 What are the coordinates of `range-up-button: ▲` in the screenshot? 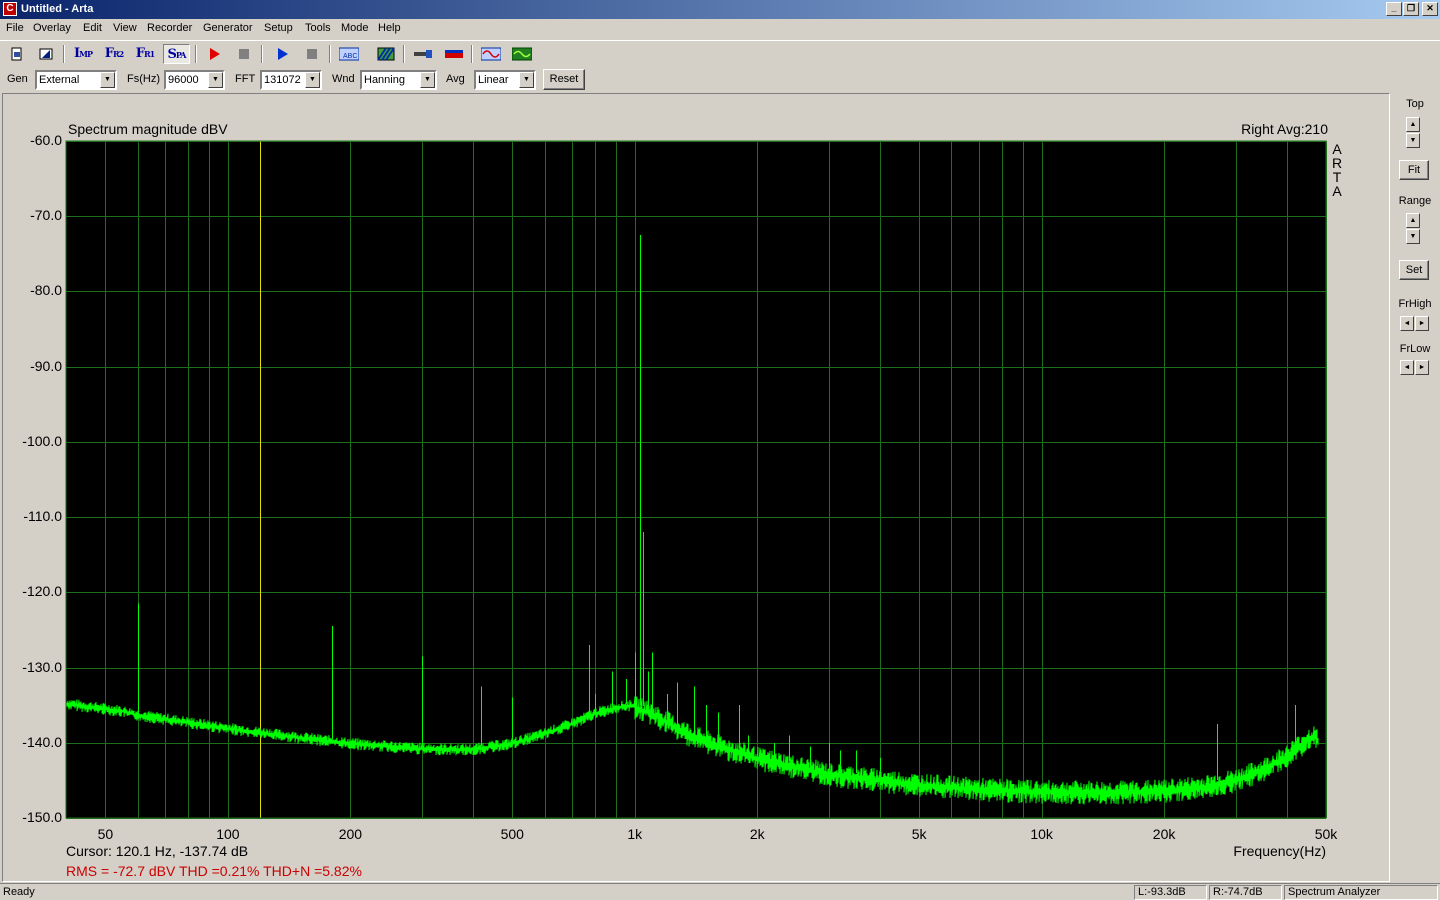 It's located at (1413, 220).